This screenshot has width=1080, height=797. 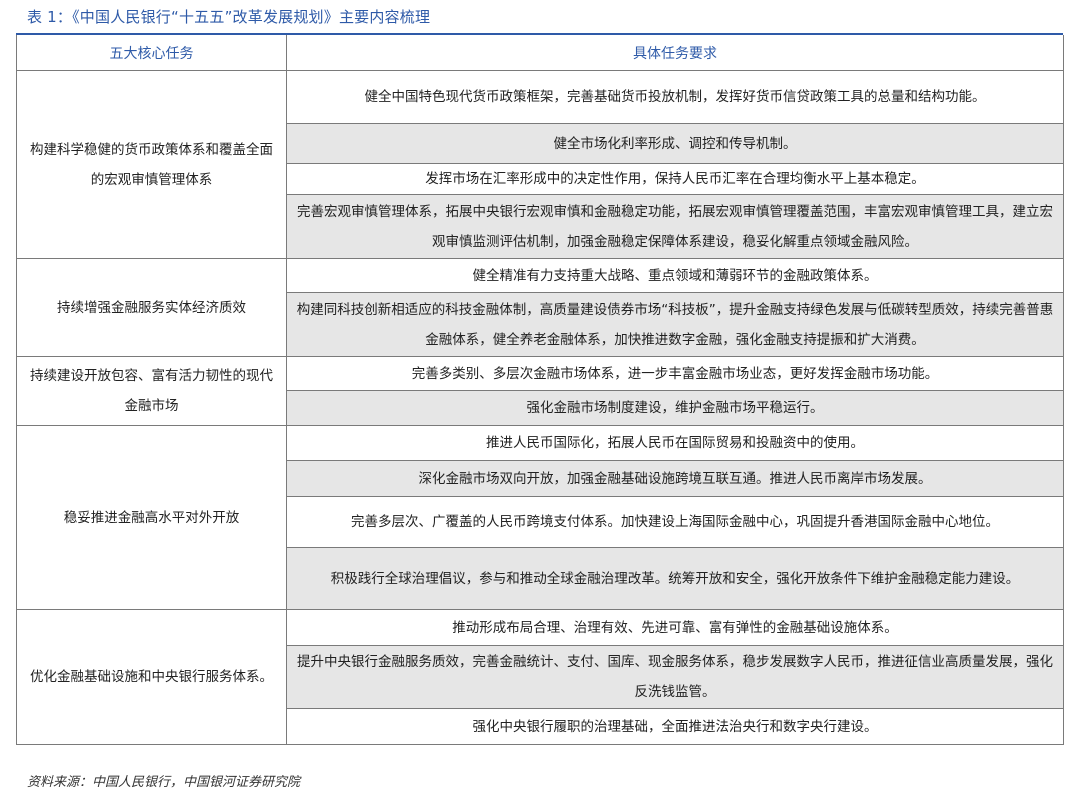 What do you see at coordinates (675, 478) in the screenshot?
I see `requirement-cell: 深化金融市场双向开放，加强金融基础设施跨境互联互通。推进人民币离岸市场发展。` at bounding box center [675, 478].